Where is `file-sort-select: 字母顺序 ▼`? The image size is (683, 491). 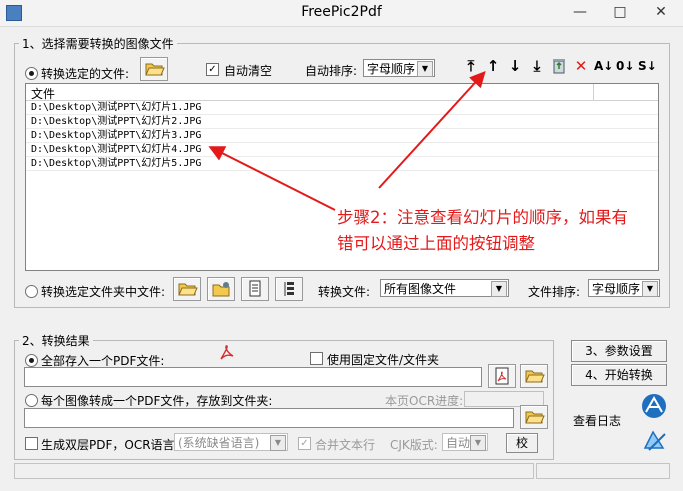
file-sort-select: 字母顺序 ▼ is located at coordinates (624, 288).